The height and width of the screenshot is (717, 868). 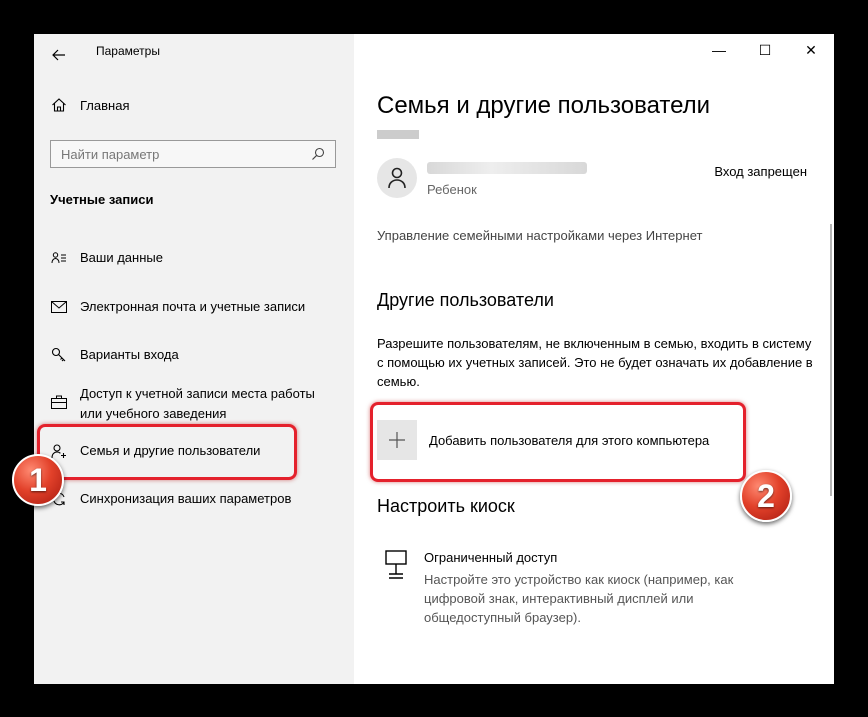 I want to click on search-box, so click(x=193, y=154).